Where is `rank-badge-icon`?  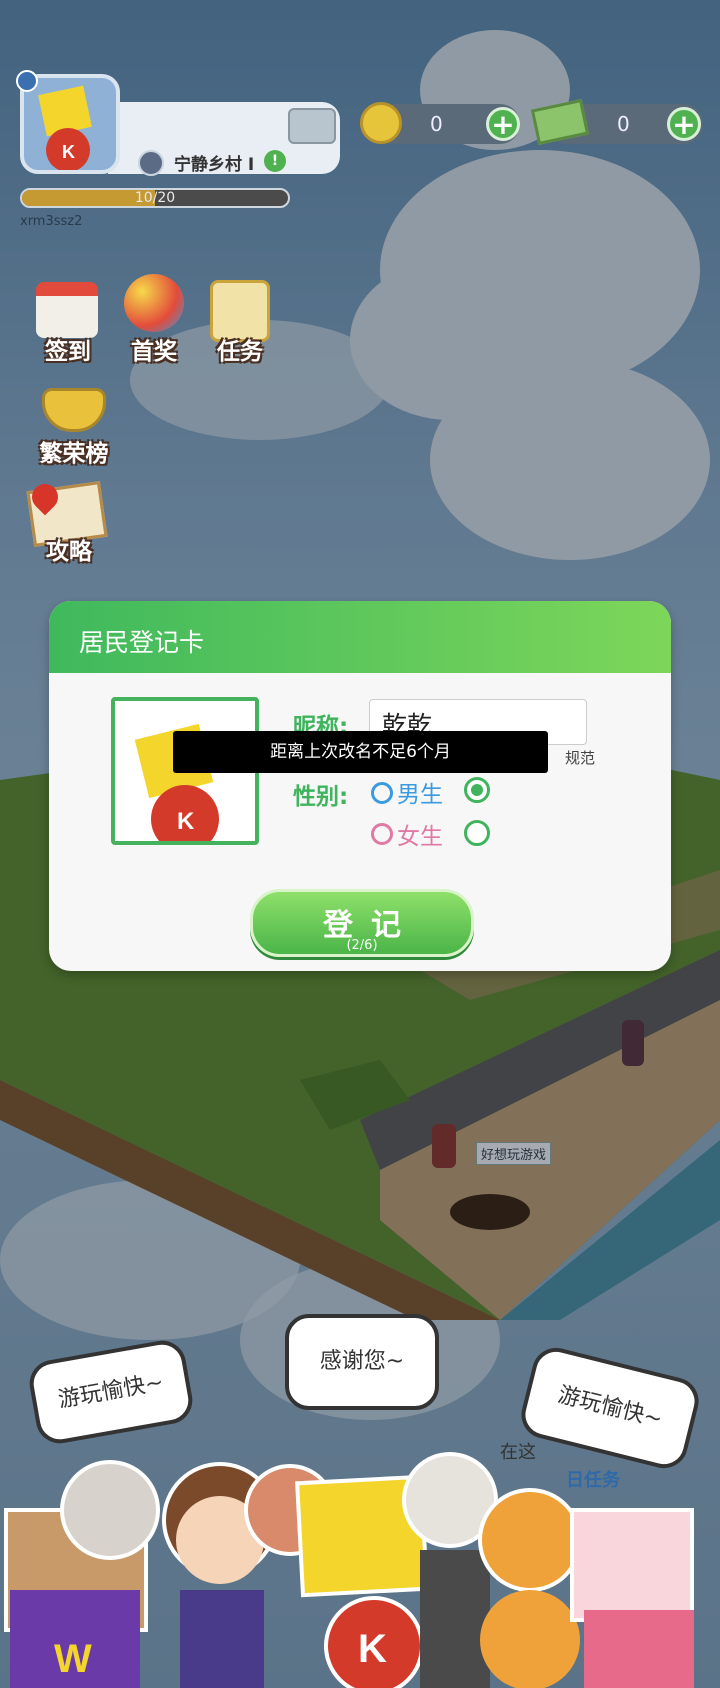
rank-badge-icon is located at coordinates (151, 163).